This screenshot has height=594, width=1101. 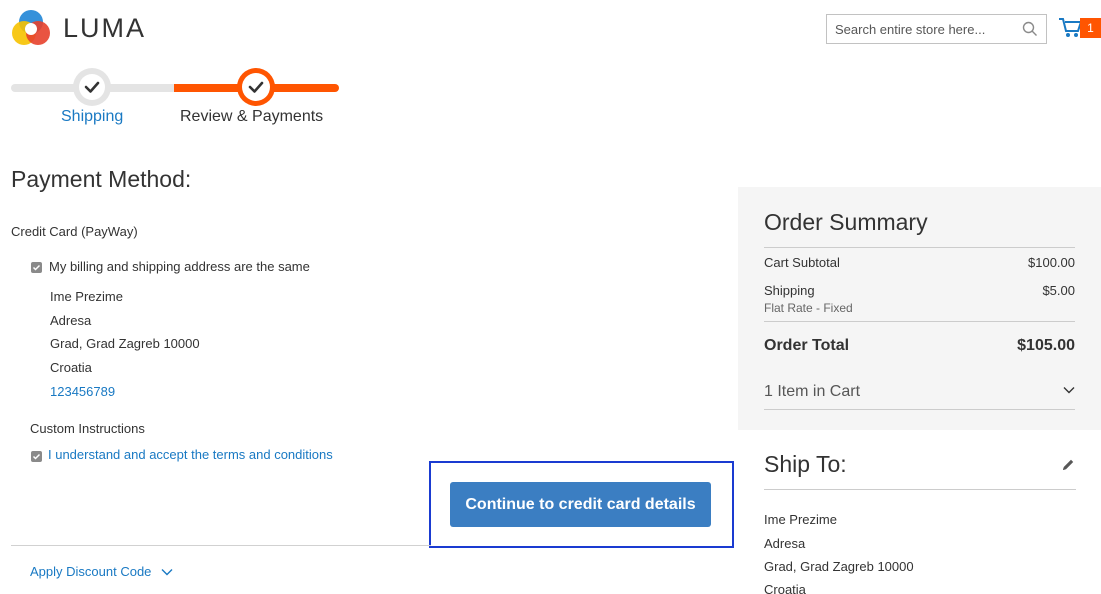 What do you see at coordinates (125, 343) in the screenshot?
I see `billing-city: Grad, Grad Zagreb 10000` at bounding box center [125, 343].